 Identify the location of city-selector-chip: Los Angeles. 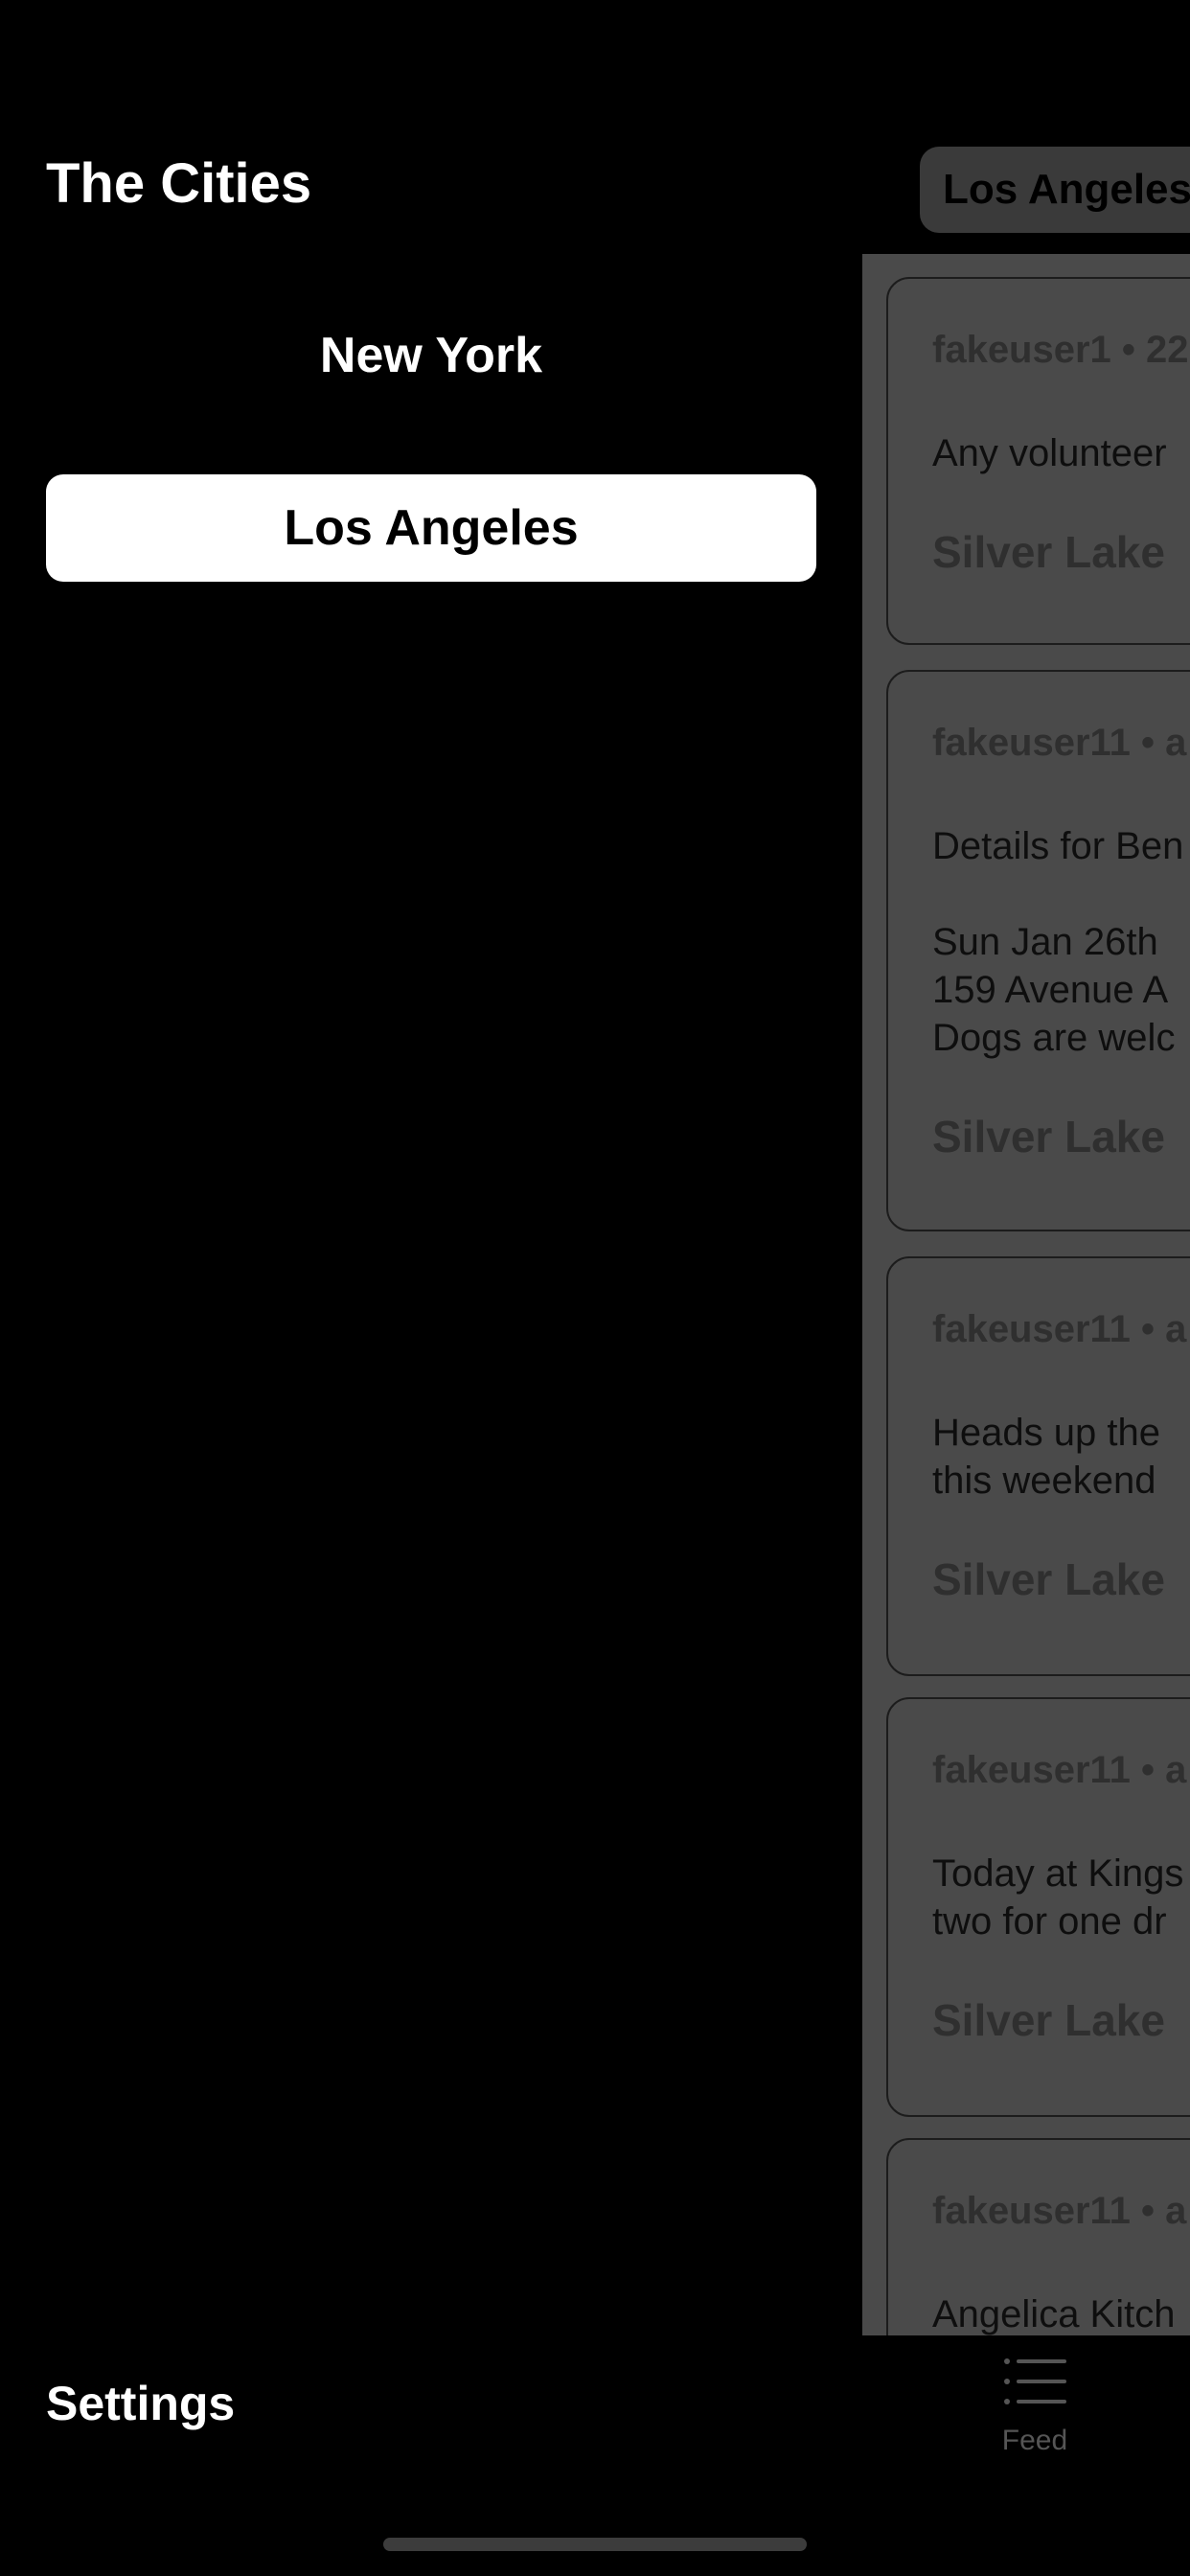
(1055, 190).